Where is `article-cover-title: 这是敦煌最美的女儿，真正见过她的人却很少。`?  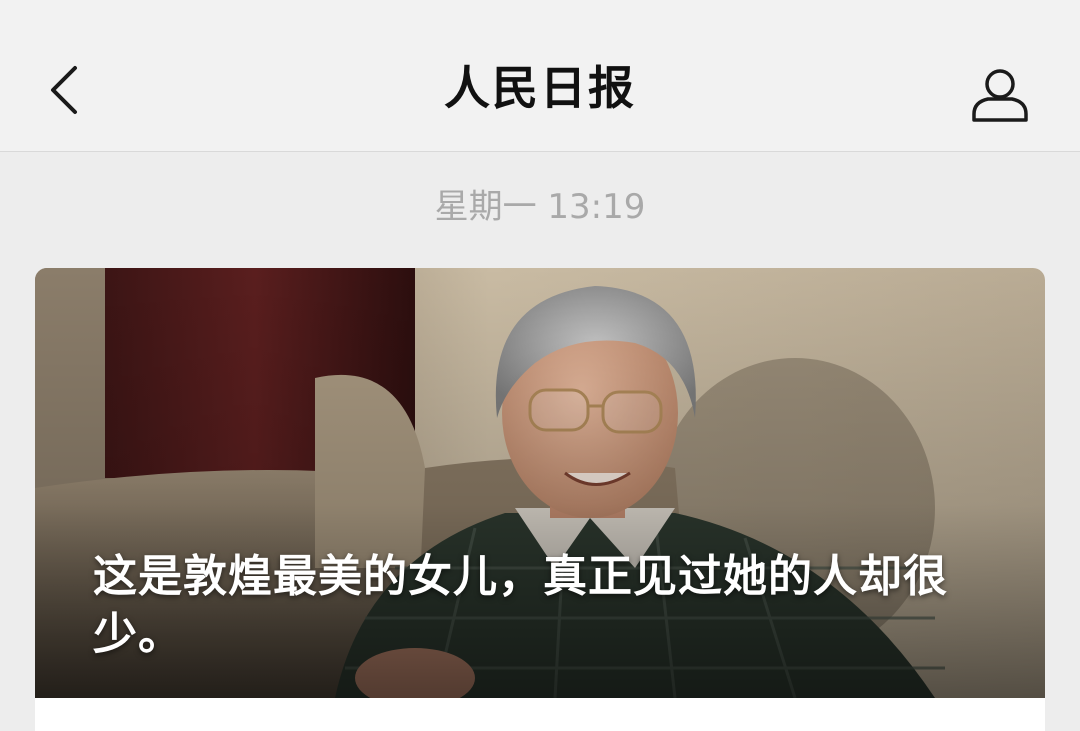
article-cover-title: 这是敦煌最美的女儿，真正见过她的人却很少。 is located at coordinates (520, 605).